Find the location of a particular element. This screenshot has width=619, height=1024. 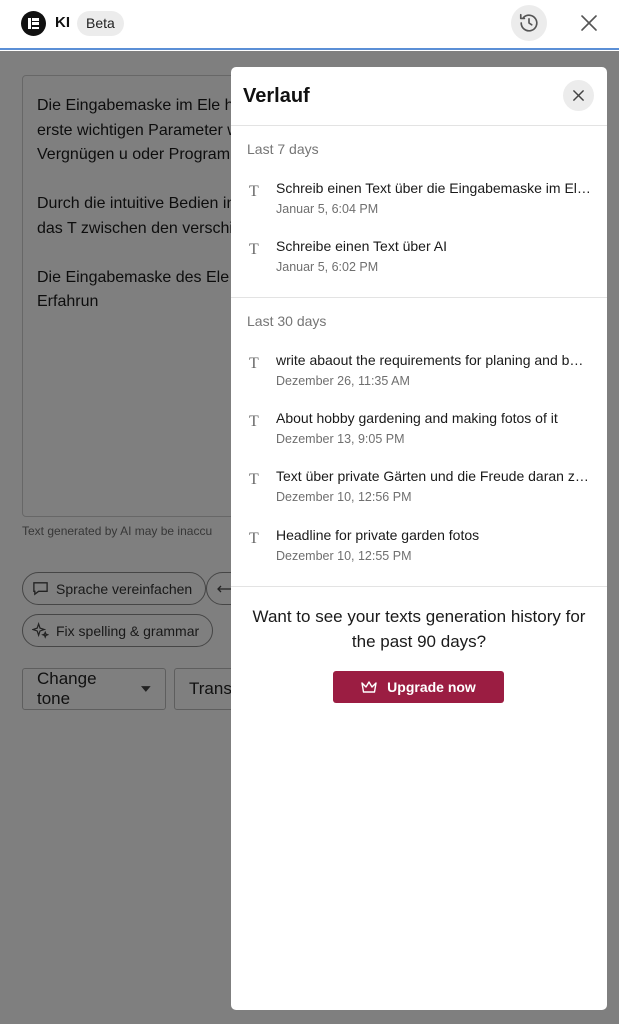

panel-close-button is located at coordinates (578, 95).